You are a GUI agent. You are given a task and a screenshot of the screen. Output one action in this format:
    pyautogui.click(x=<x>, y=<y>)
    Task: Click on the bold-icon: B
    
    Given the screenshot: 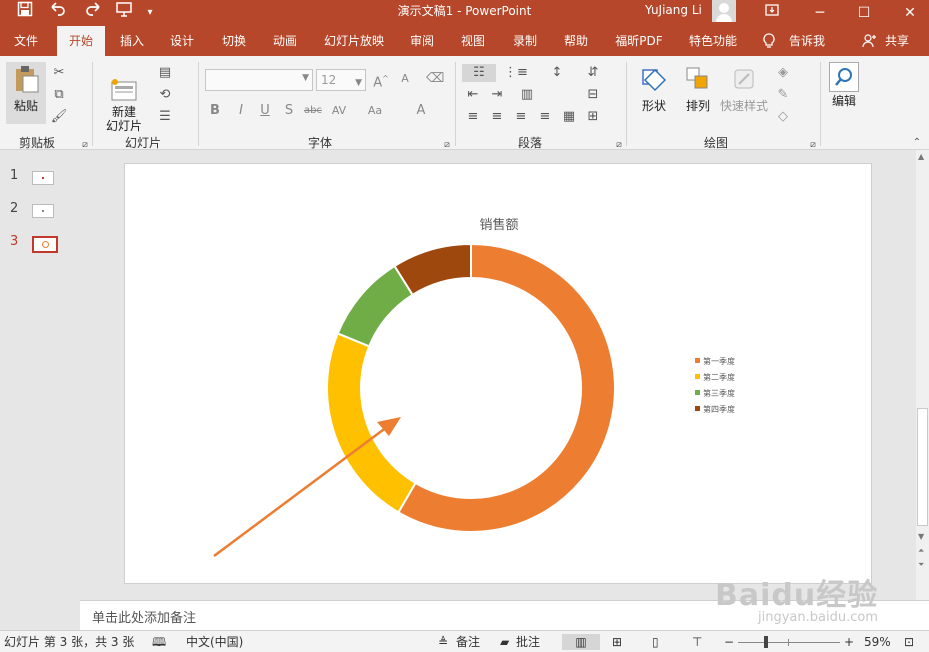 What is the action you would take?
    pyautogui.click(x=215, y=111)
    